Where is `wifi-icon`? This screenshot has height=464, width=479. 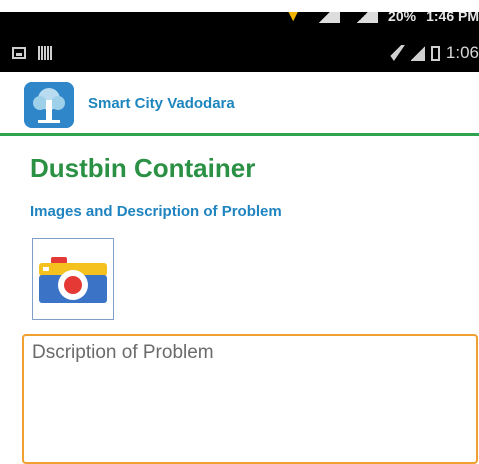 wifi-icon is located at coordinates (393, 53).